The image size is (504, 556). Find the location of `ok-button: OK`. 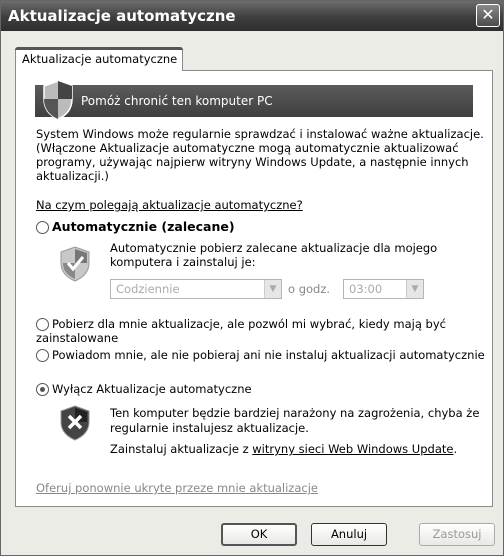

ok-button: OK is located at coordinates (259, 534).